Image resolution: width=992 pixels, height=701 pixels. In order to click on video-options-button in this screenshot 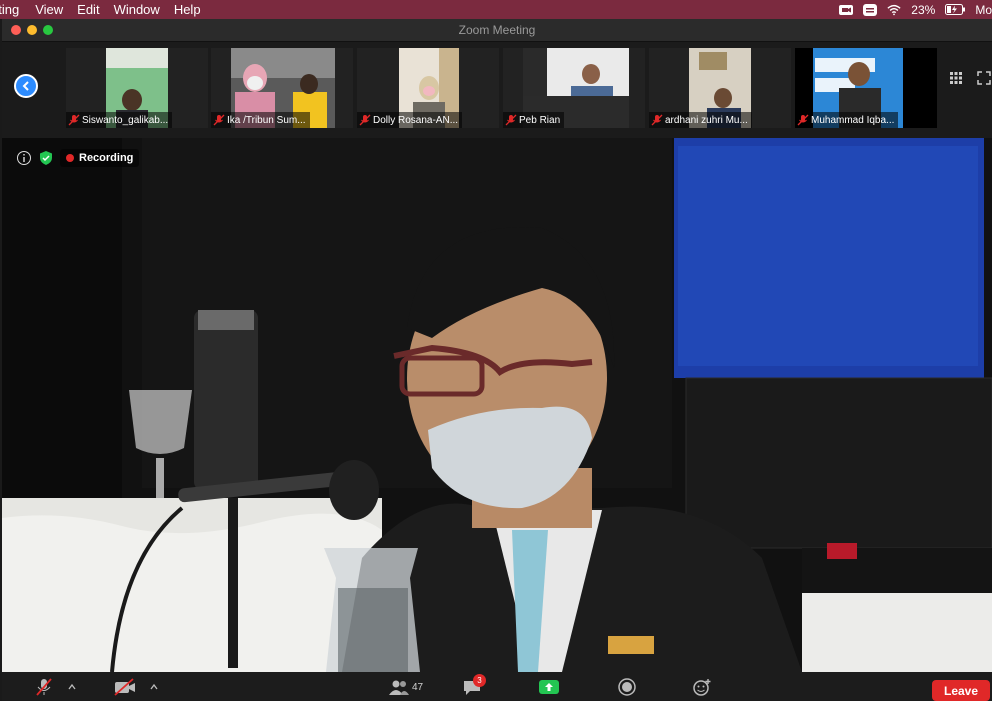, I will do `click(154, 687)`.